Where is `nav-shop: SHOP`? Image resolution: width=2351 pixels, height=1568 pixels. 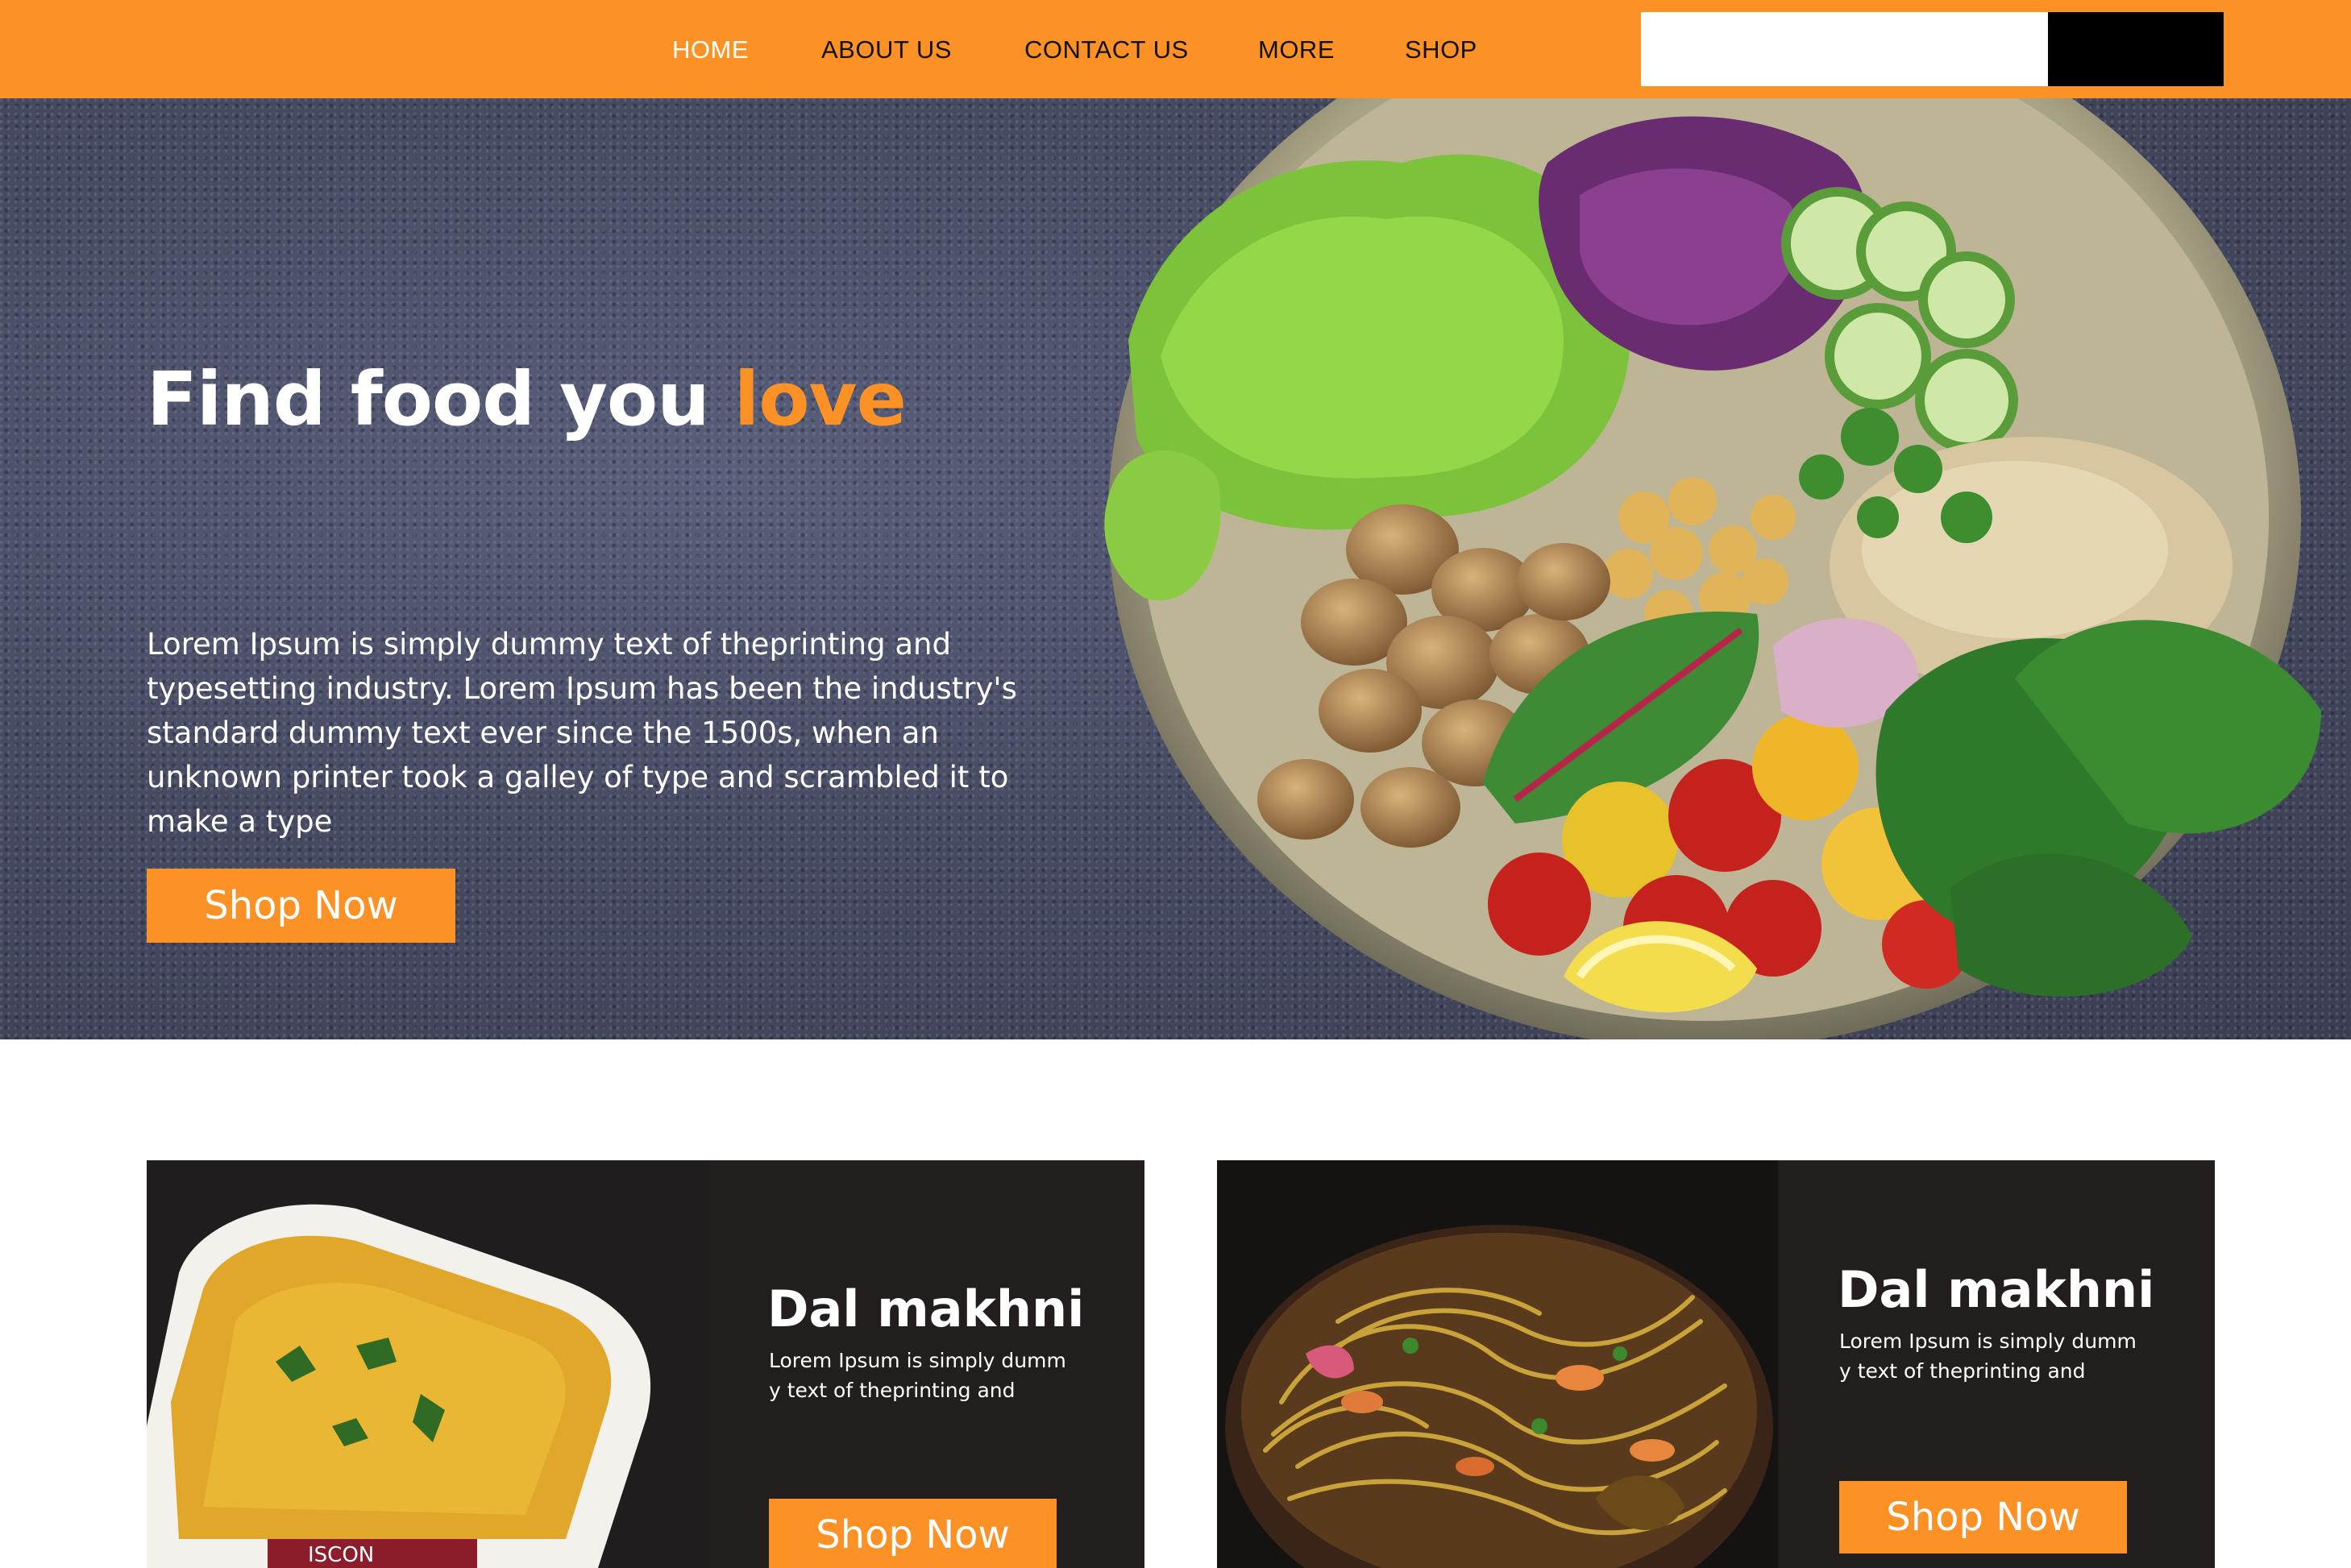 nav-shop: SHOP is located at coordinates (1441, 50).